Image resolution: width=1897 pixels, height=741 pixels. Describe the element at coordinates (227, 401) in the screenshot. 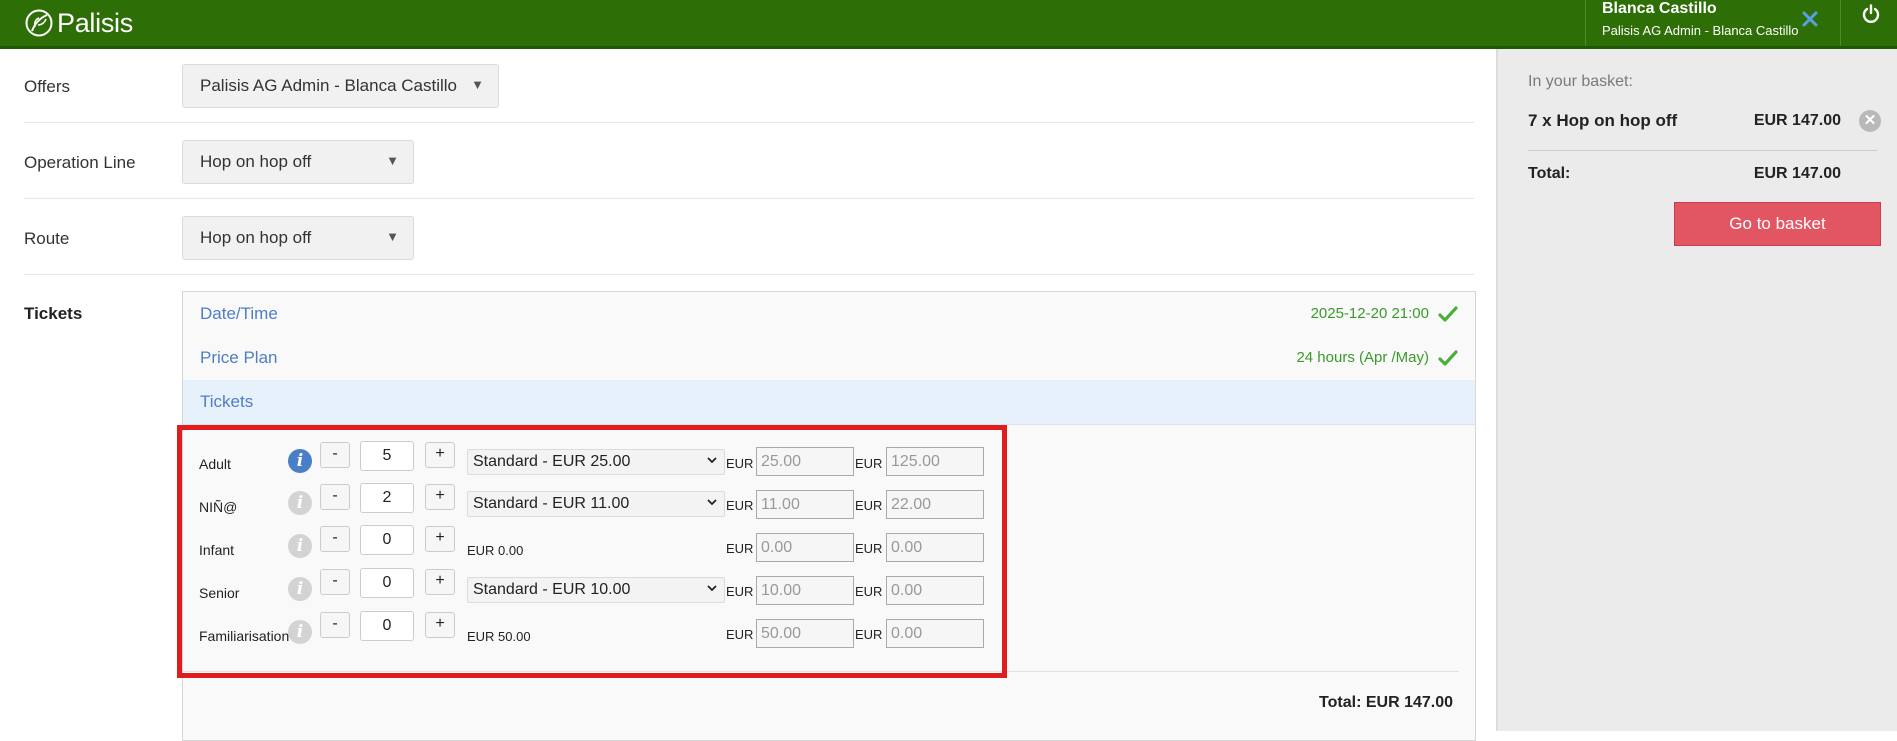

I see `tickets-step-title: Tickets` at that location.